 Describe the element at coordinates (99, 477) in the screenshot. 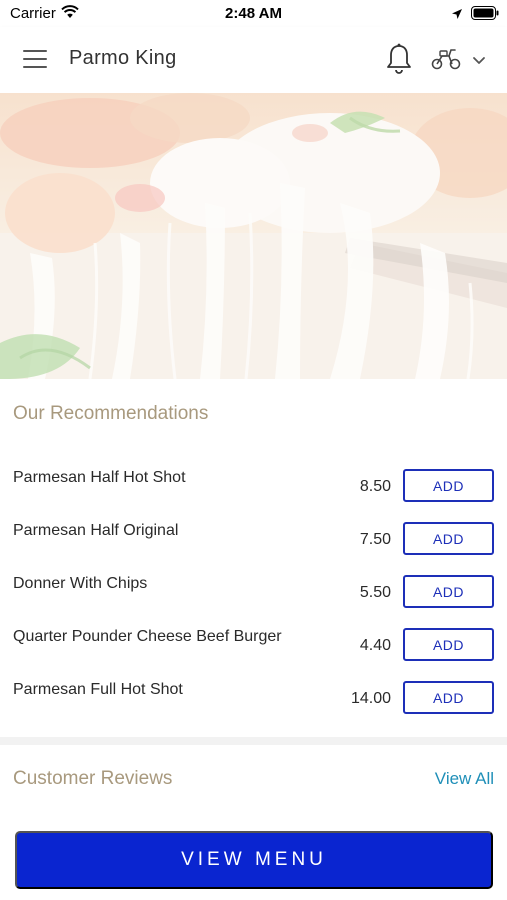

I see `item-name: Parmesan Half Hot Shot` at that location.